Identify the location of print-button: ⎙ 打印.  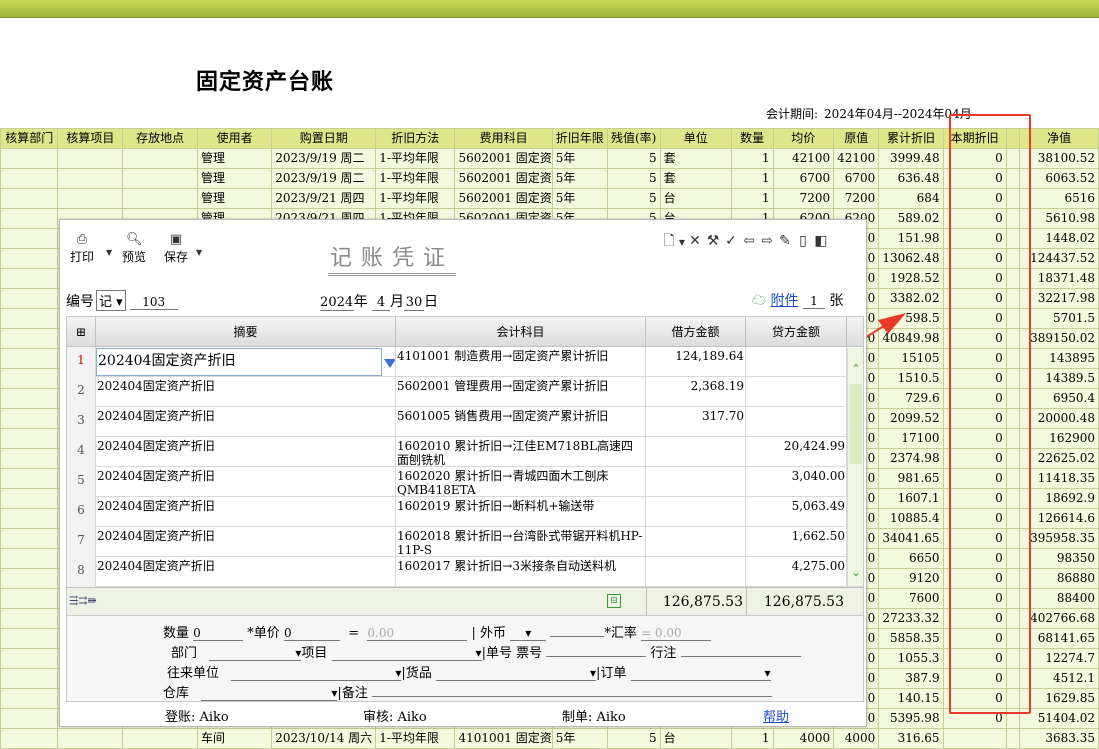
(82, 248).